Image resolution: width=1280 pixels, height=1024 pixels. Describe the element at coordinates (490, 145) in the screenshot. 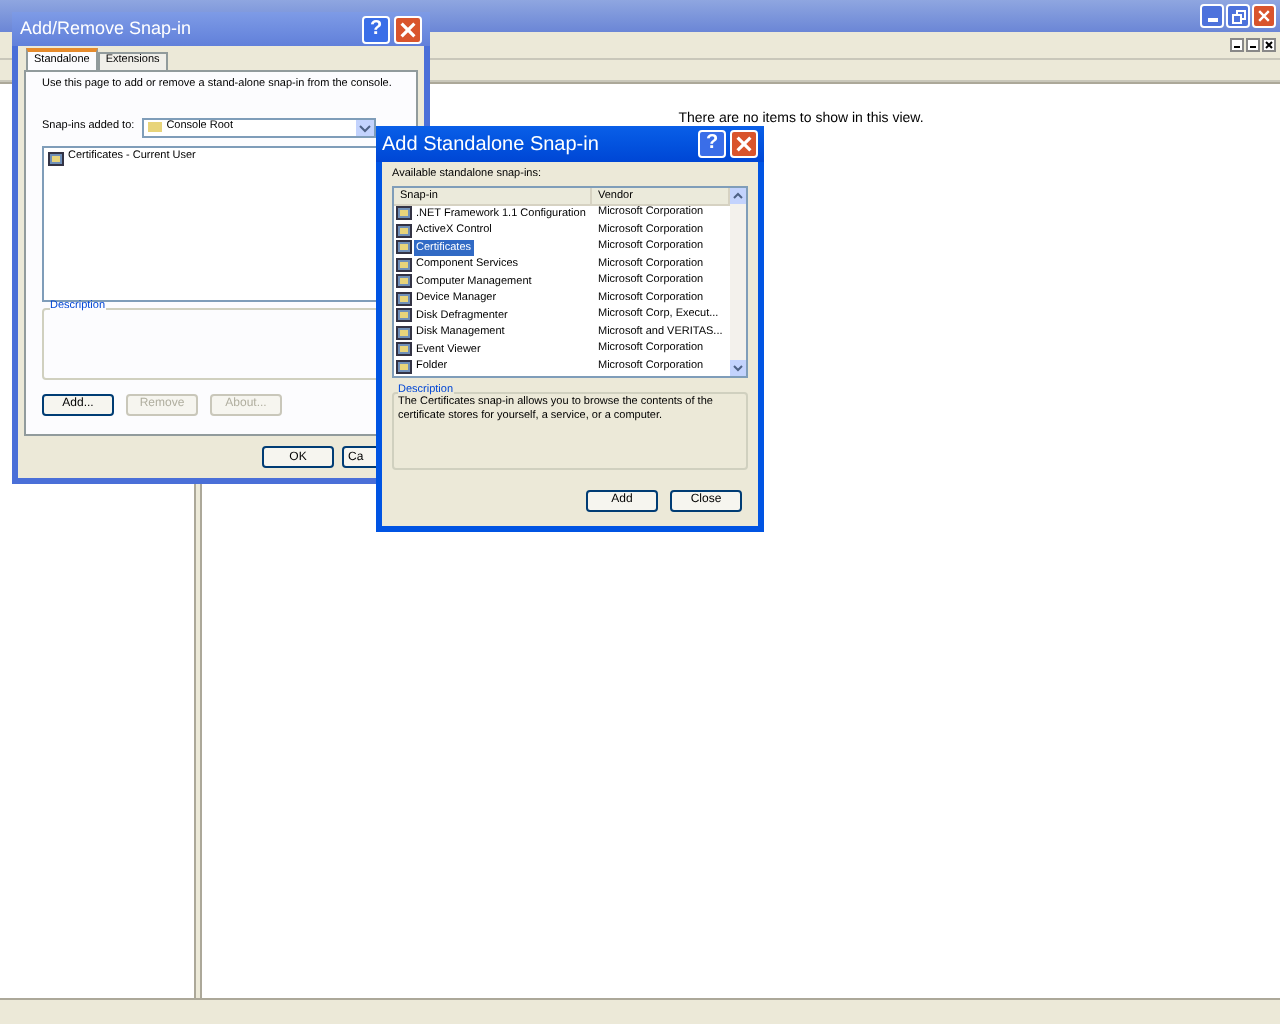

I see `dialog-title: Add Standalone Snap-in` at that location.